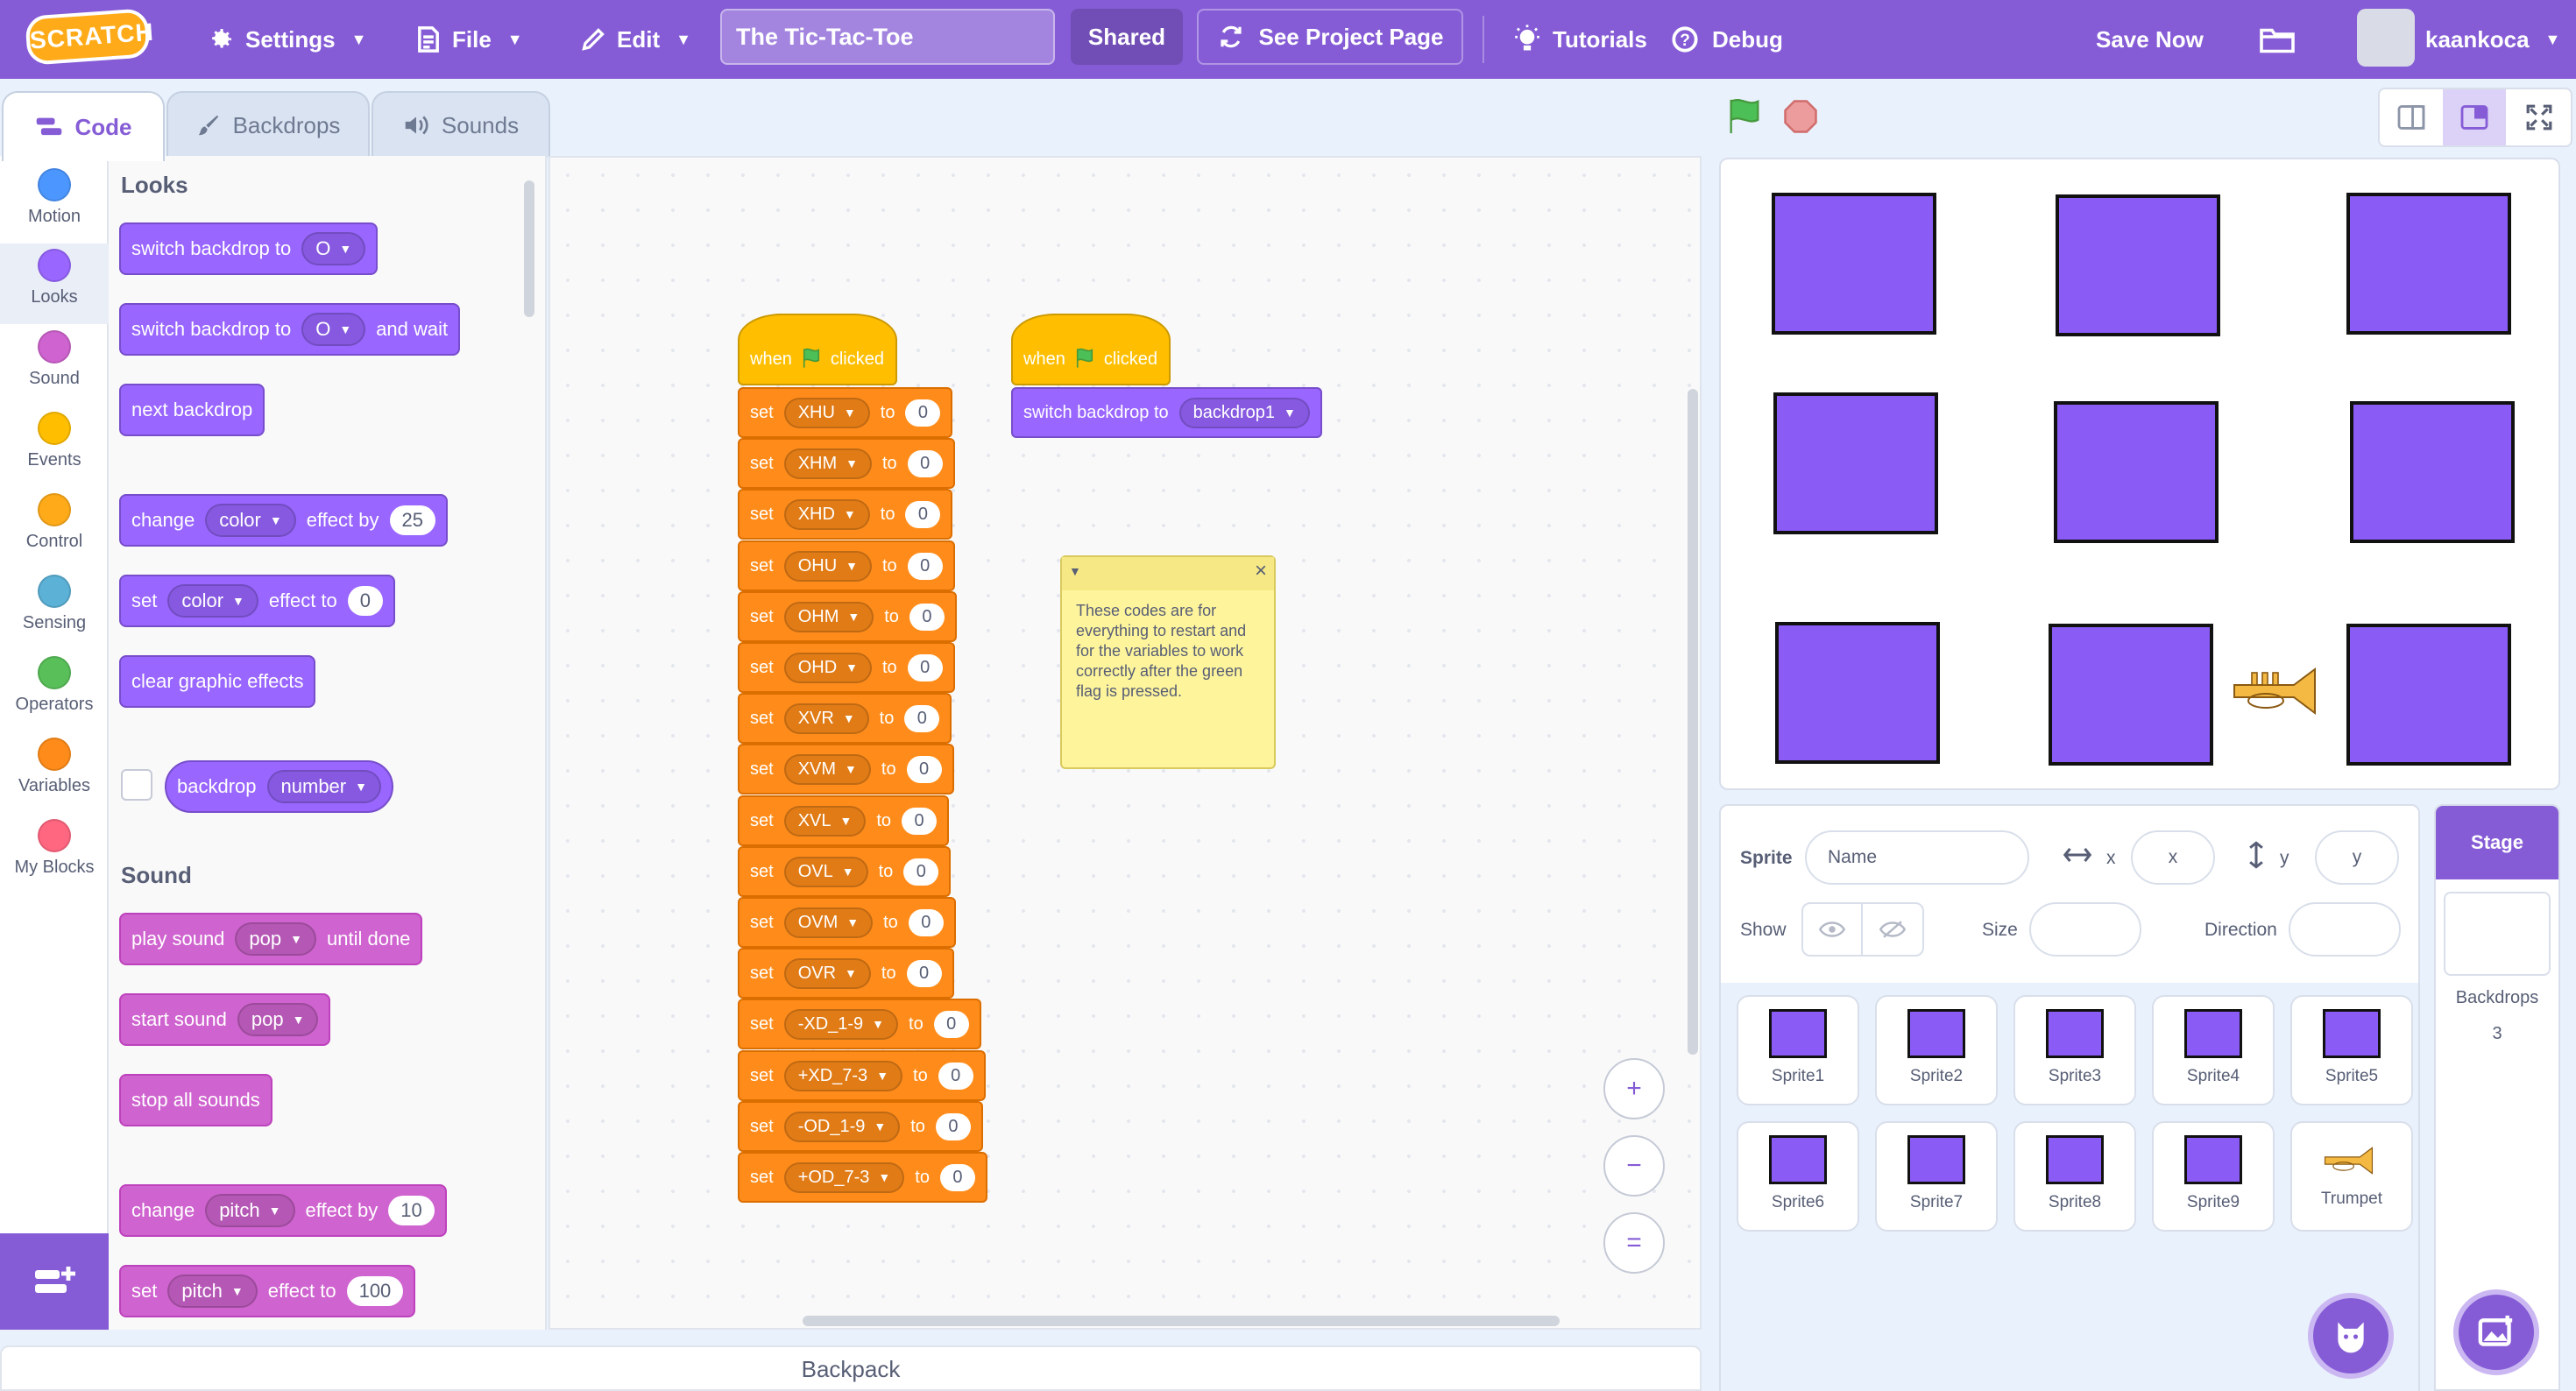 This screenshot has width=2576, height=1391. What do you see at coordinates (2351, 1336) in the screenshot?
I see `add-sprite-button` at bounding box center [2351, 1336].